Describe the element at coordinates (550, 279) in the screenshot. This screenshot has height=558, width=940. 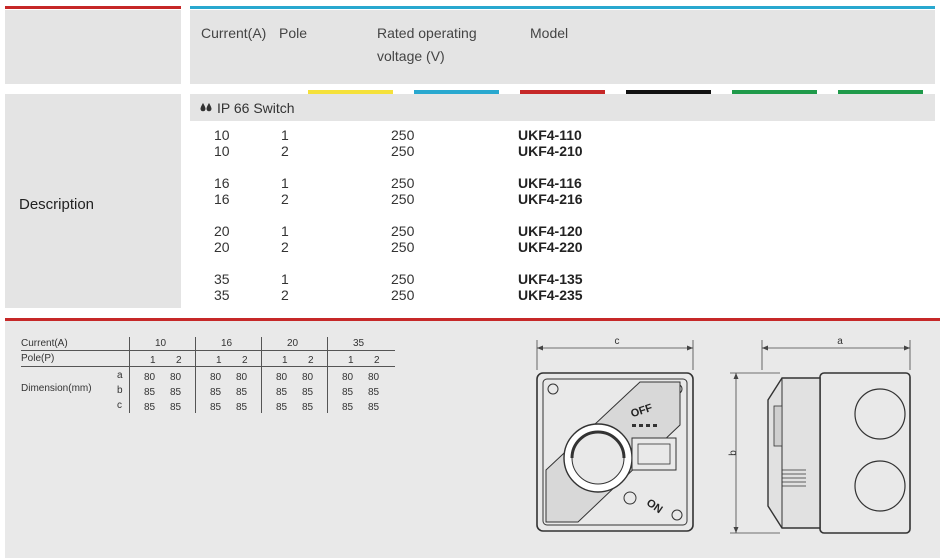
I see `row-model: UKF4-135` at that location.